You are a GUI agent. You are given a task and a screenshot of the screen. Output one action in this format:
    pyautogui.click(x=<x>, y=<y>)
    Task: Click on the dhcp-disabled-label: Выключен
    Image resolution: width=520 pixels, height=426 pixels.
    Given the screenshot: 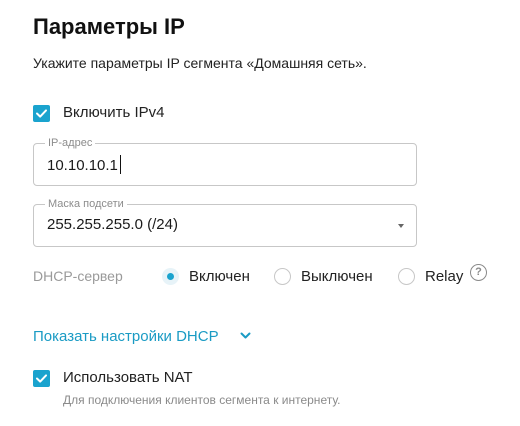 What is the action you would take?
    pyautogui.click(x=337, y=276)
    